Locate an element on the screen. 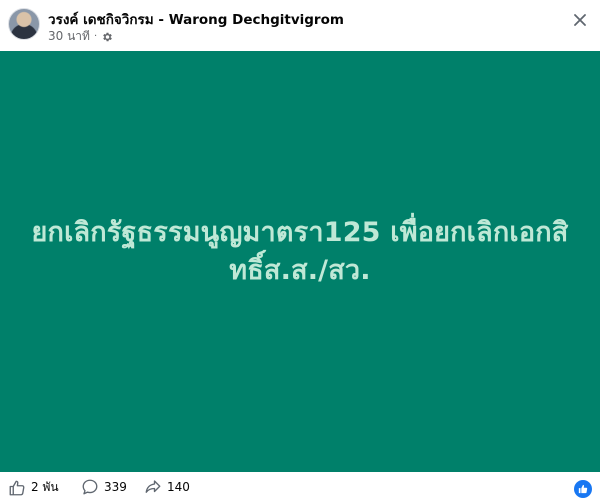 Image resolution: width=600 pixels, height=504 pixels. like-button: 2 พัน is located at coordinates (33, 487).